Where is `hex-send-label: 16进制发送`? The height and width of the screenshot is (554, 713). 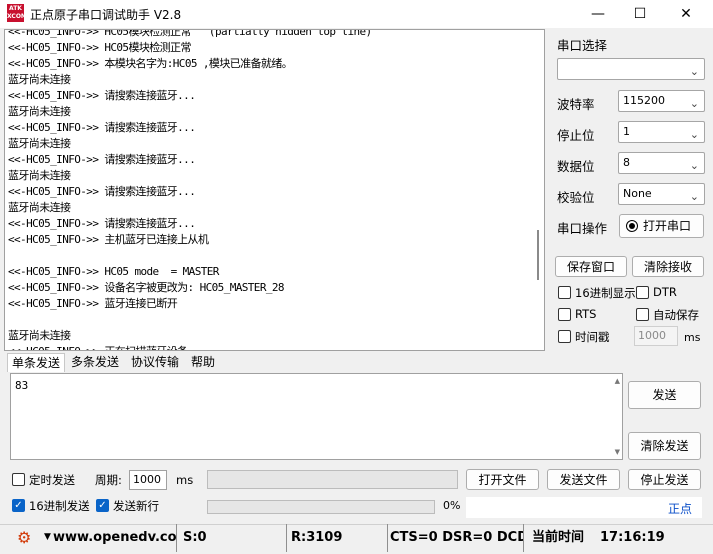
hex-send-label: 16进制发送 is located at coordinates (59, 506).